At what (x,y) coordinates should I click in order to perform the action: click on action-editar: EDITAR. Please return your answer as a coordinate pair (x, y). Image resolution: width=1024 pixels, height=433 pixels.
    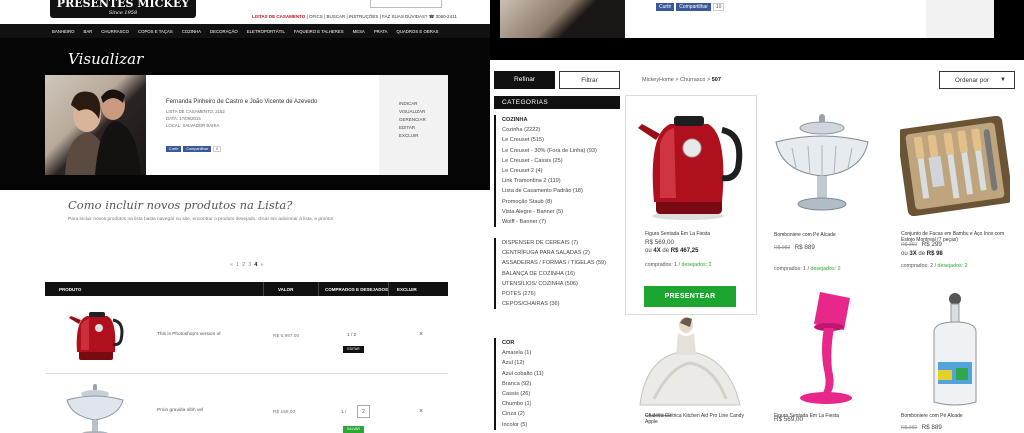
    Looking at the image, I should click on (423, 128).